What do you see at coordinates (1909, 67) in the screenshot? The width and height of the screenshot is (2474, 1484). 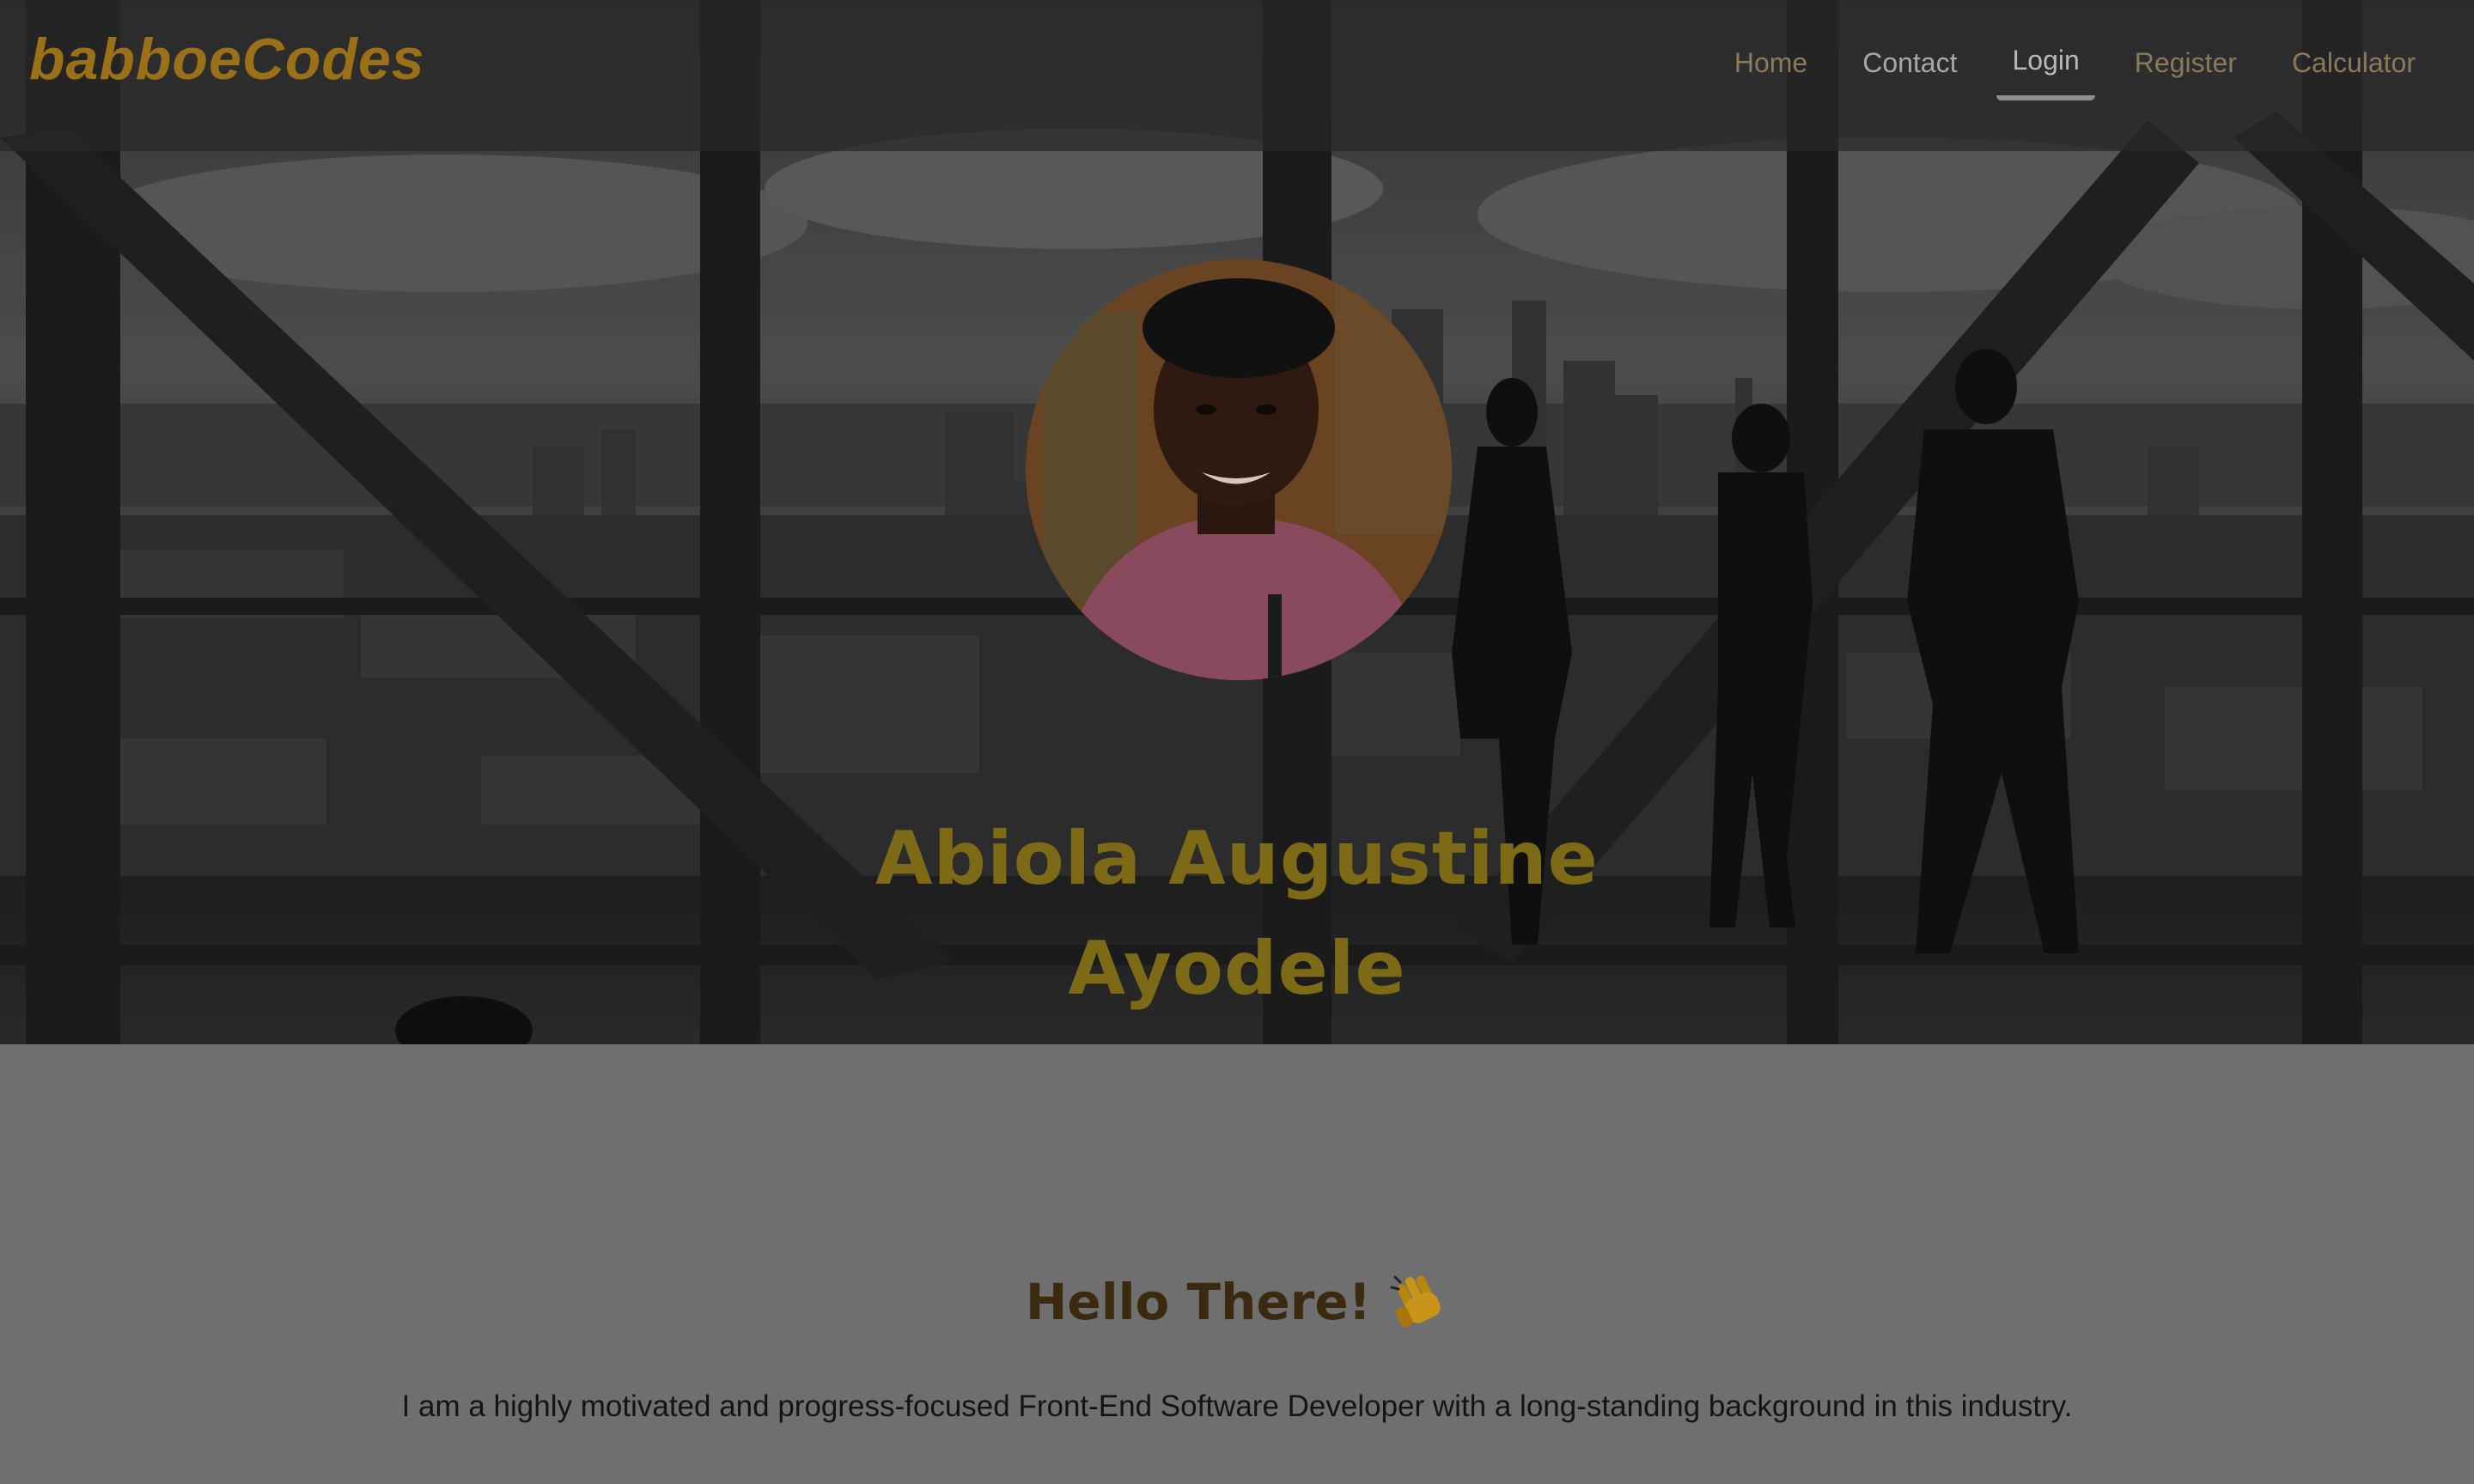 I see `nav-link-contact: Contact` at bounding box center [1909, 67].